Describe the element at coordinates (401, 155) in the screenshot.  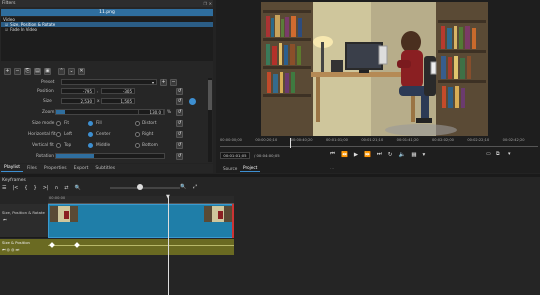
I see `volume-icon: 🔈` at that location.